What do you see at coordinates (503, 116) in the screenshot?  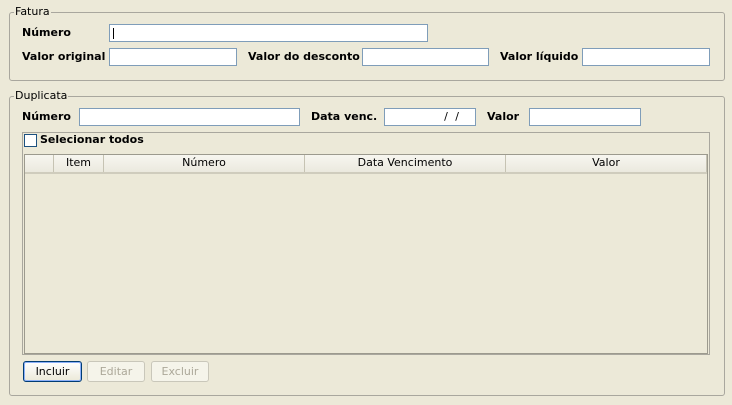 I see `duplicata-valor-label: Valor` at bounding box center [503, 116].